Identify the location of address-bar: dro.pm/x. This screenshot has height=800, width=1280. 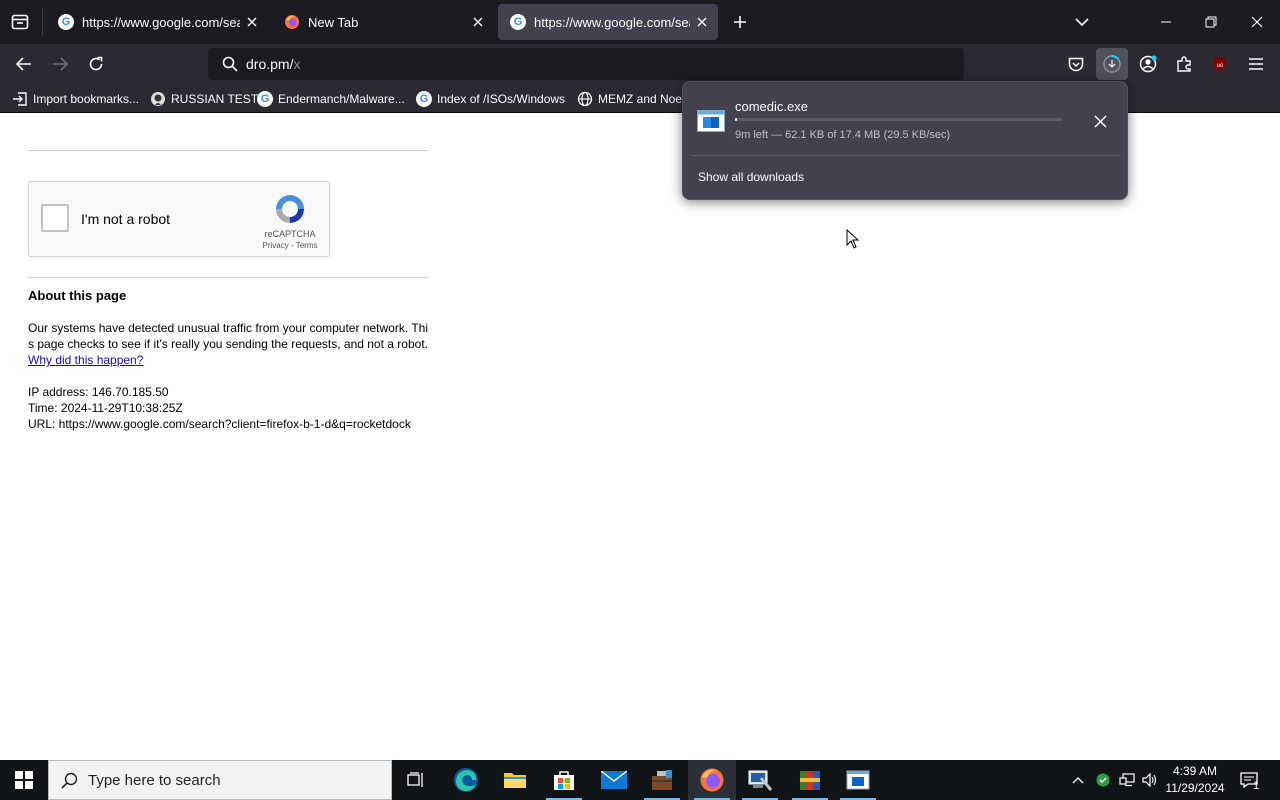
(586, 64).